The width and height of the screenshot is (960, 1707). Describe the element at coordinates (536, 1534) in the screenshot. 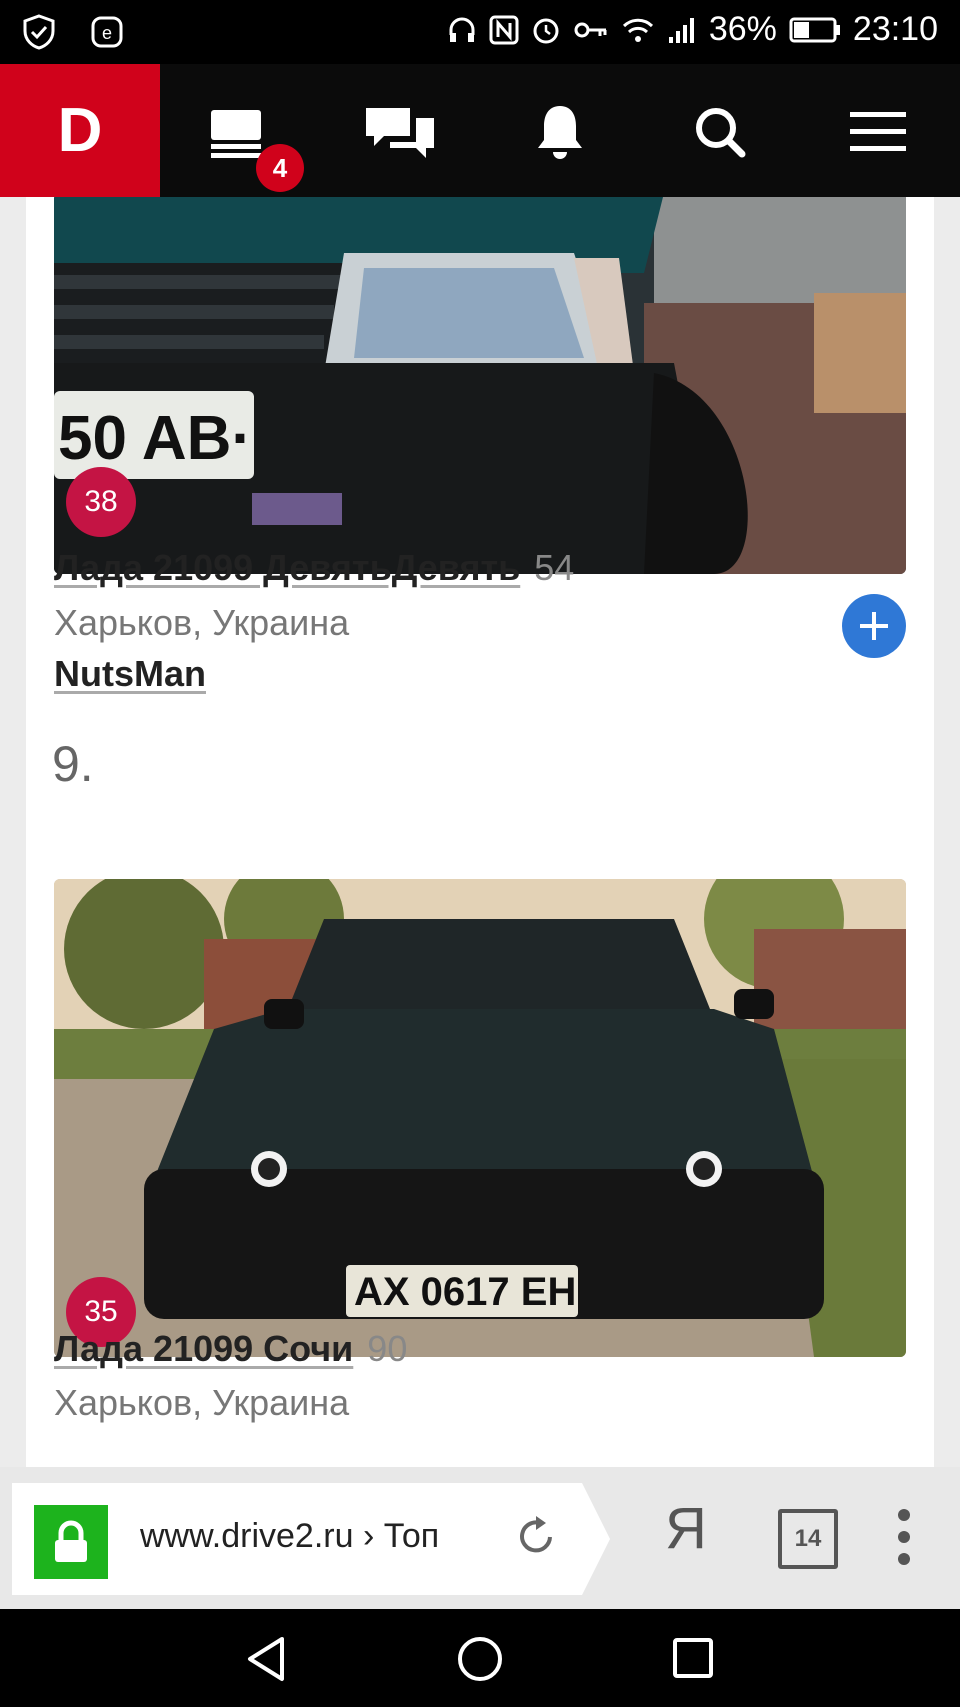

I see `reload-icon` at that location.